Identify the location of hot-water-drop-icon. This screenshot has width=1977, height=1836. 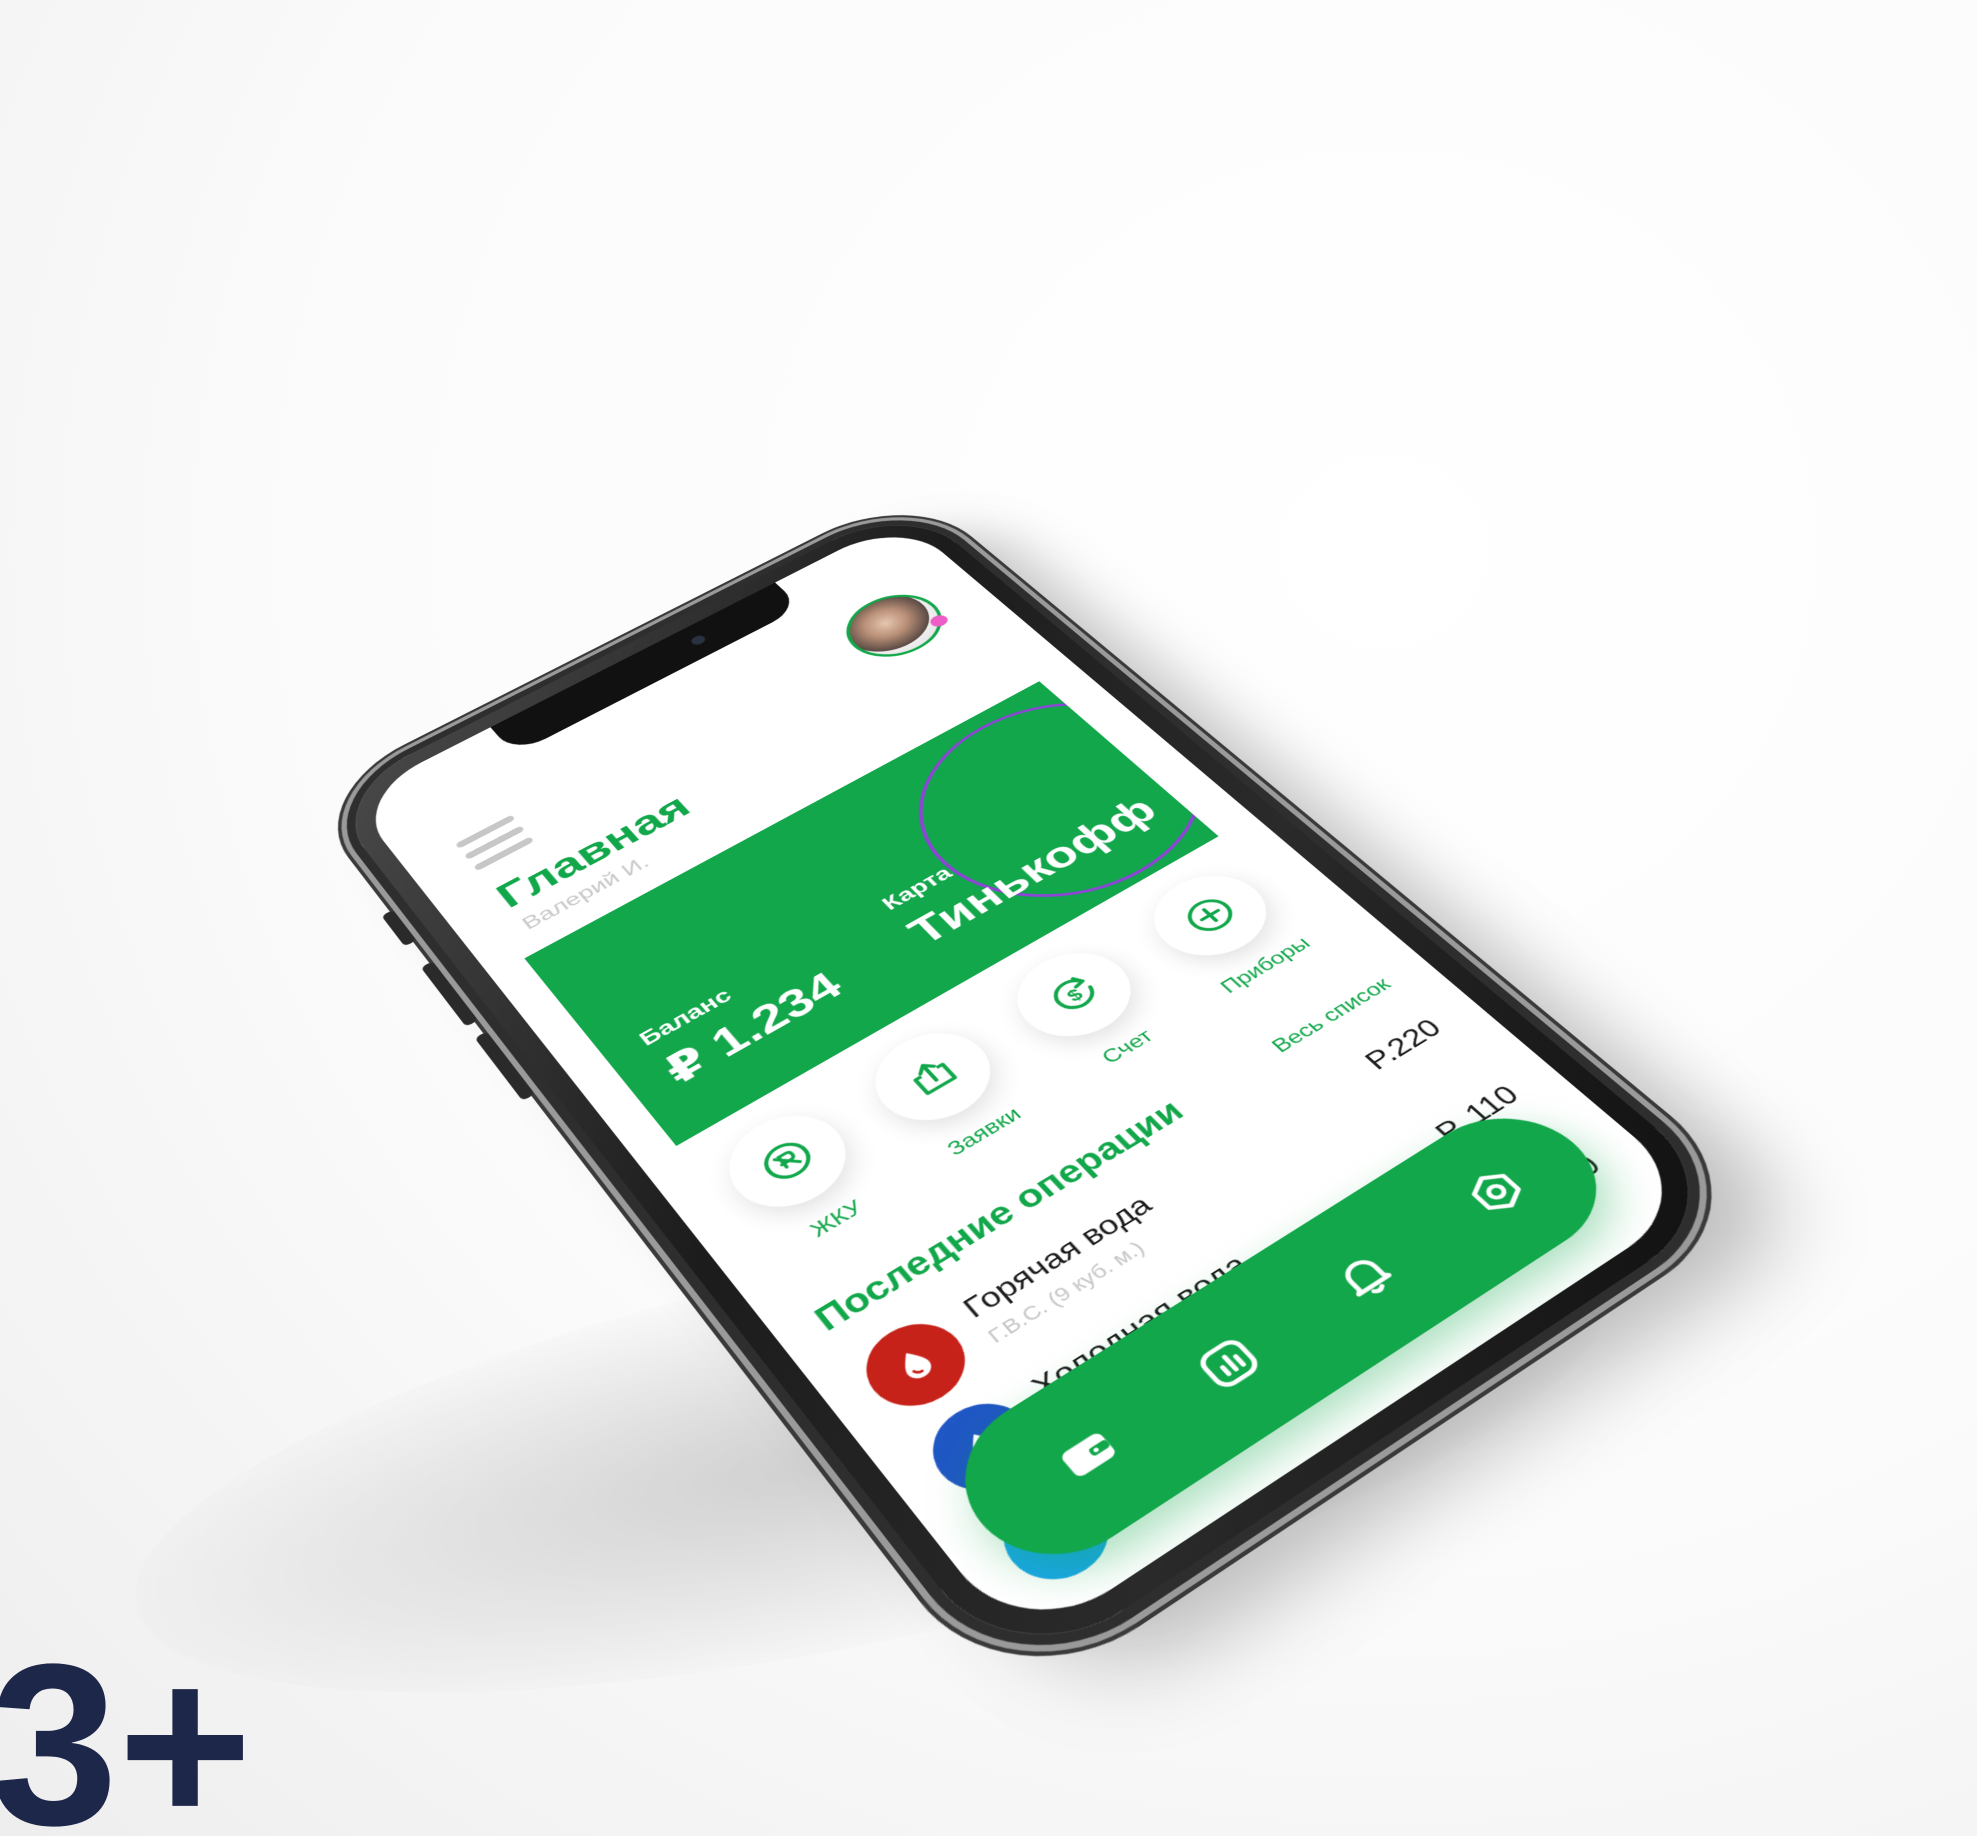
(916, 1365).